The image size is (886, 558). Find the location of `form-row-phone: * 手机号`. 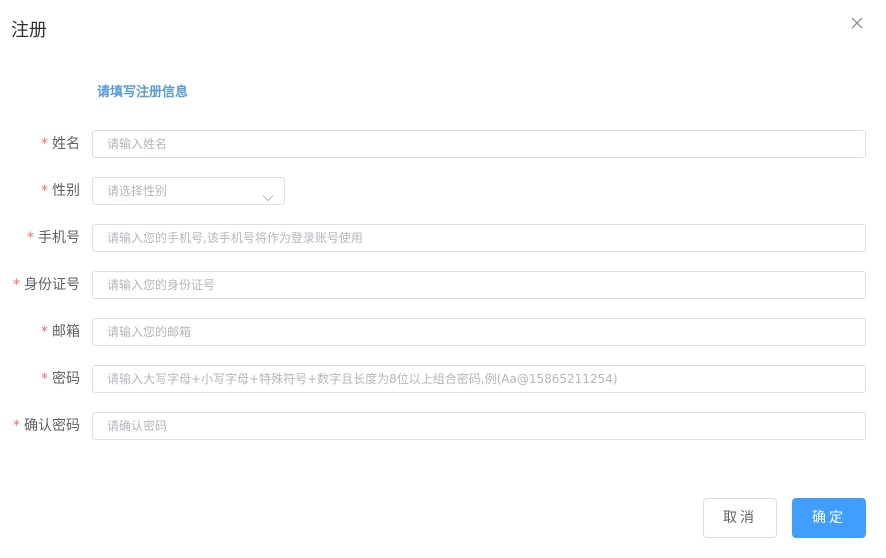

form-row-phone: * 手机号 is located at coordinates (443, 238).